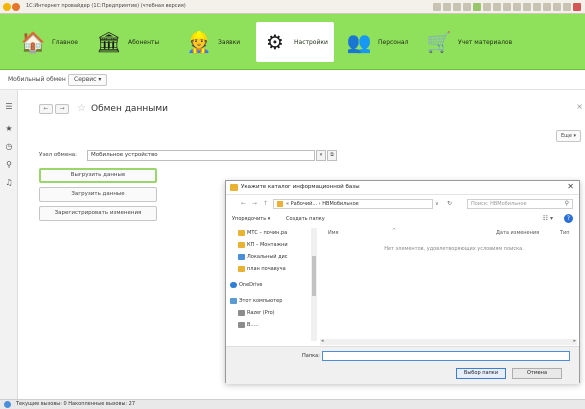 The width and height of the screenshot is (585, 409). Describe the element at coordinates (402, 365) in the screenshot. I see `dialog-footer: Папка: Выбор папки Отмена` at that location.